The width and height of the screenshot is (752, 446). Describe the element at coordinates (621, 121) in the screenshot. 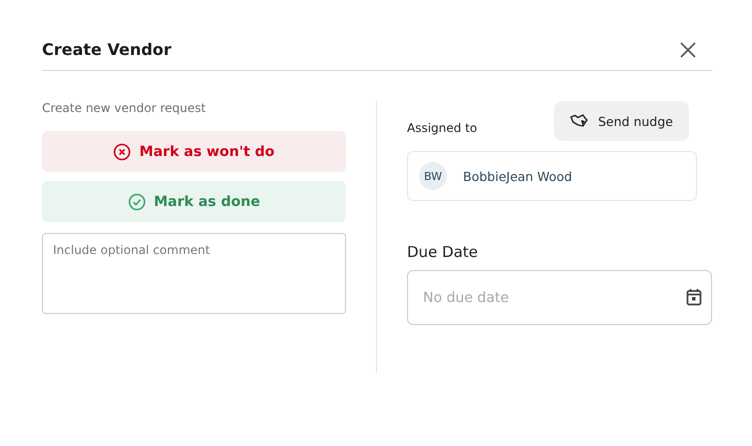

I see `send-nudge-button: Send nudge` at that location.